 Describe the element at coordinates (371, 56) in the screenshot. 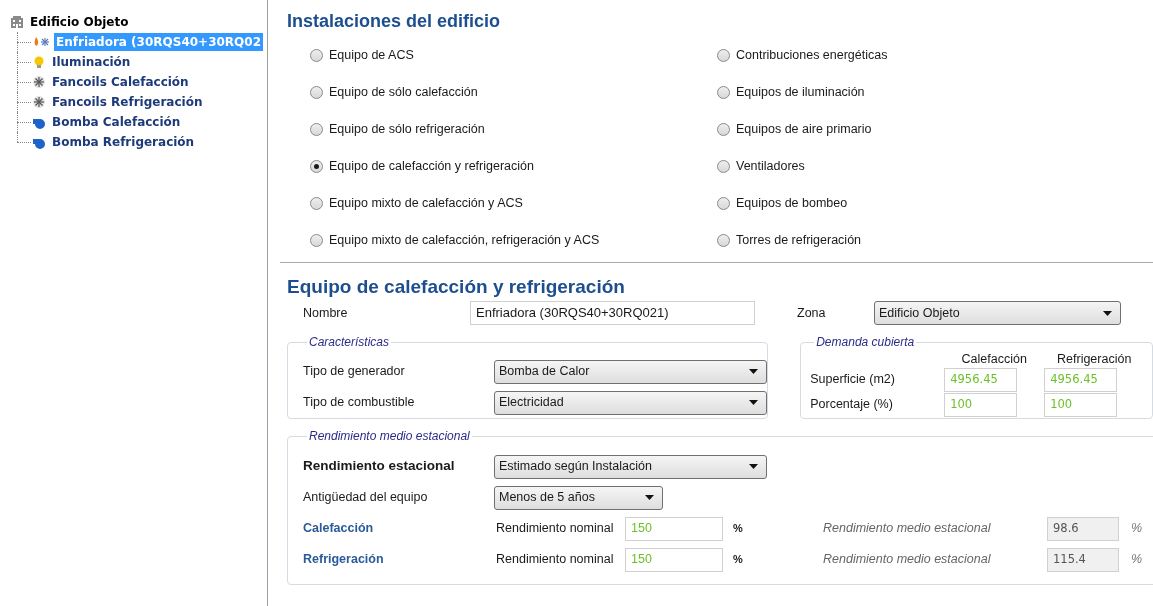

I see `radio-label: Equipo de ACS` at that location.